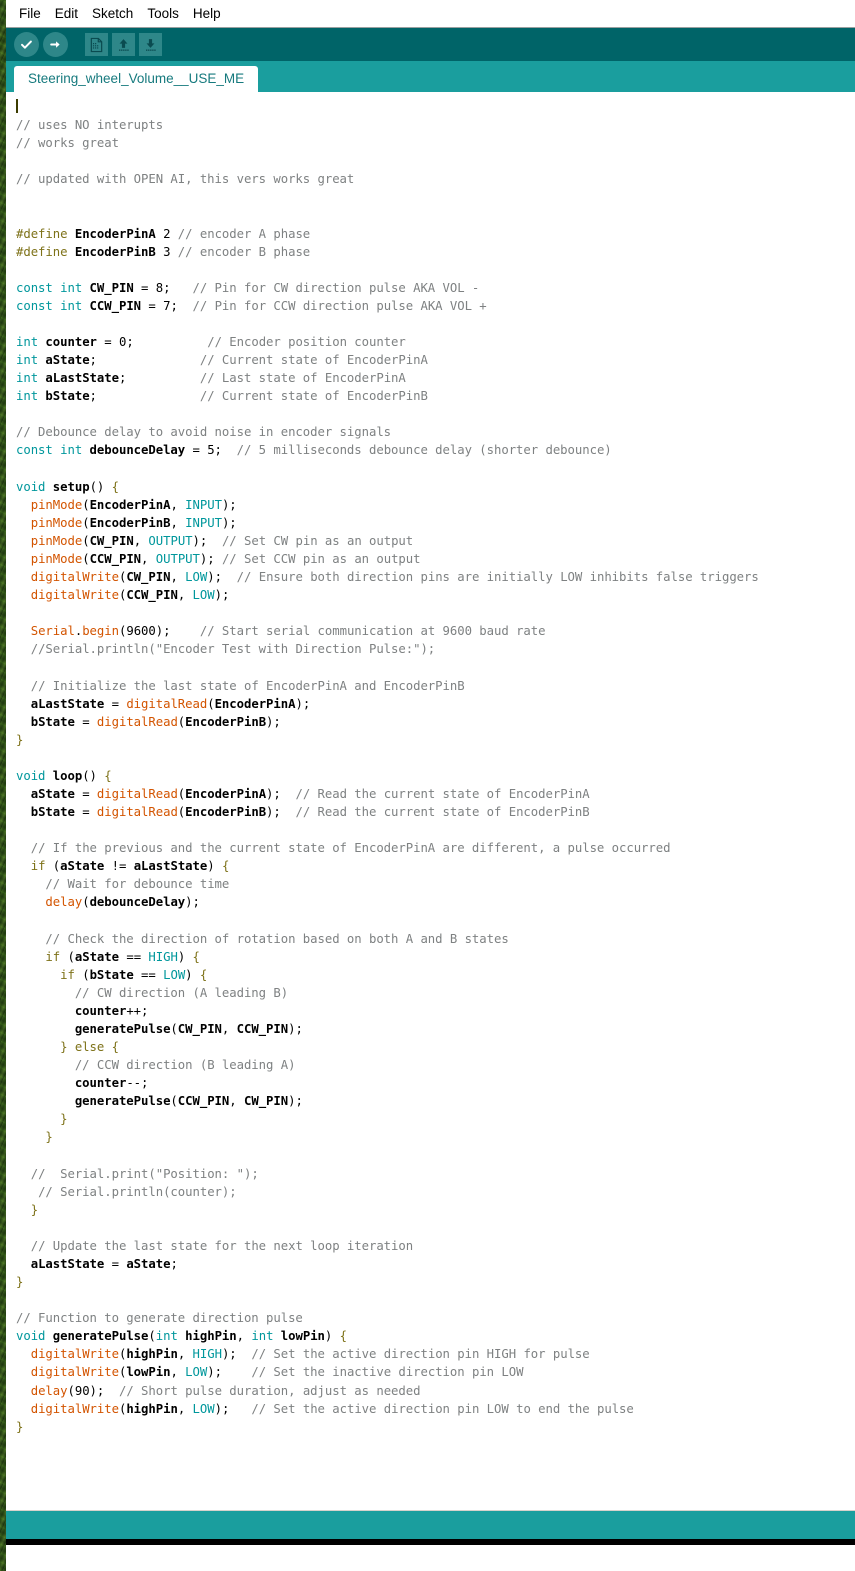 The image size is (855, 1571). I want to click on save-sketch-button, so click(150, 44).